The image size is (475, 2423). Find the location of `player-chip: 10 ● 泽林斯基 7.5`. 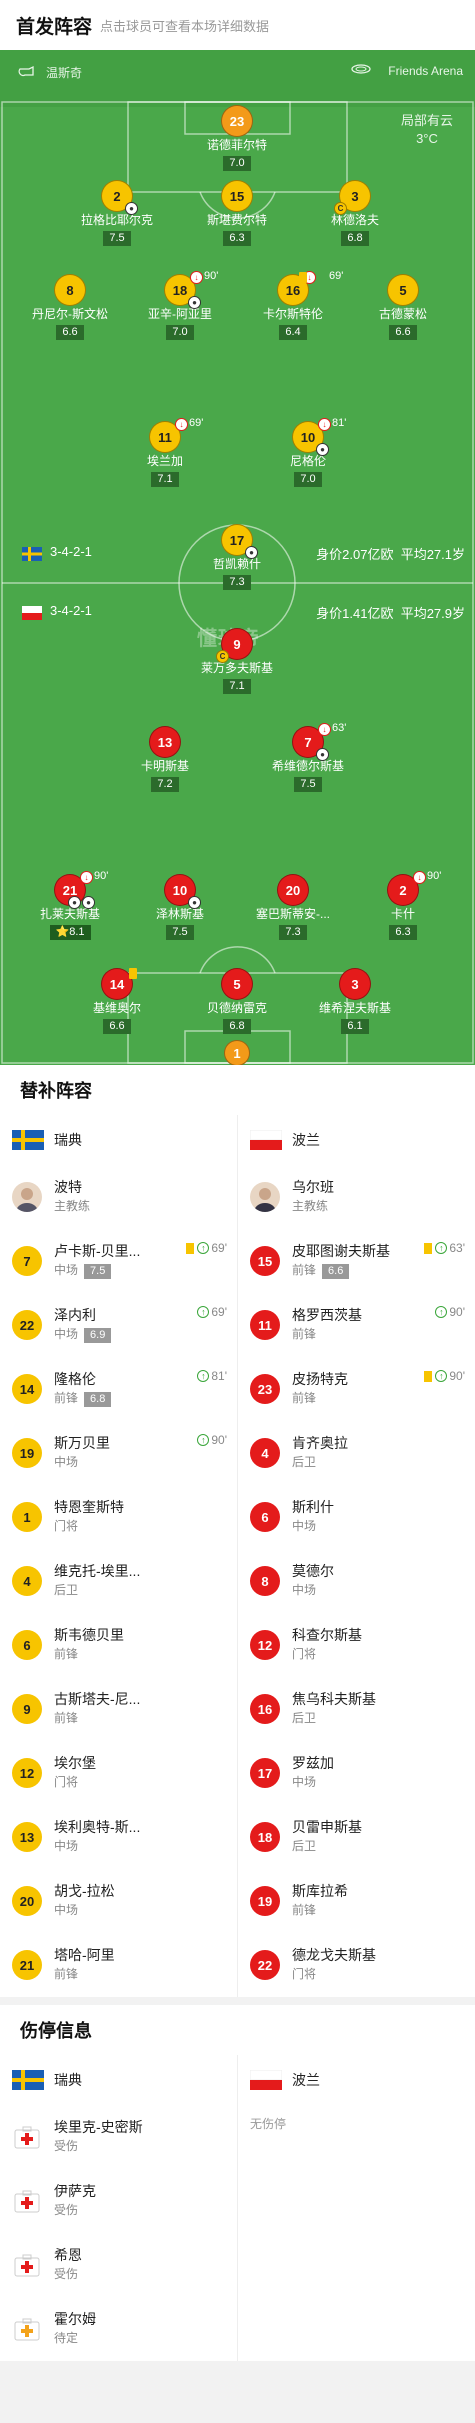

player-chip: 10 ● 泽林斯基 7.5 is located at coordinates (180, 907).